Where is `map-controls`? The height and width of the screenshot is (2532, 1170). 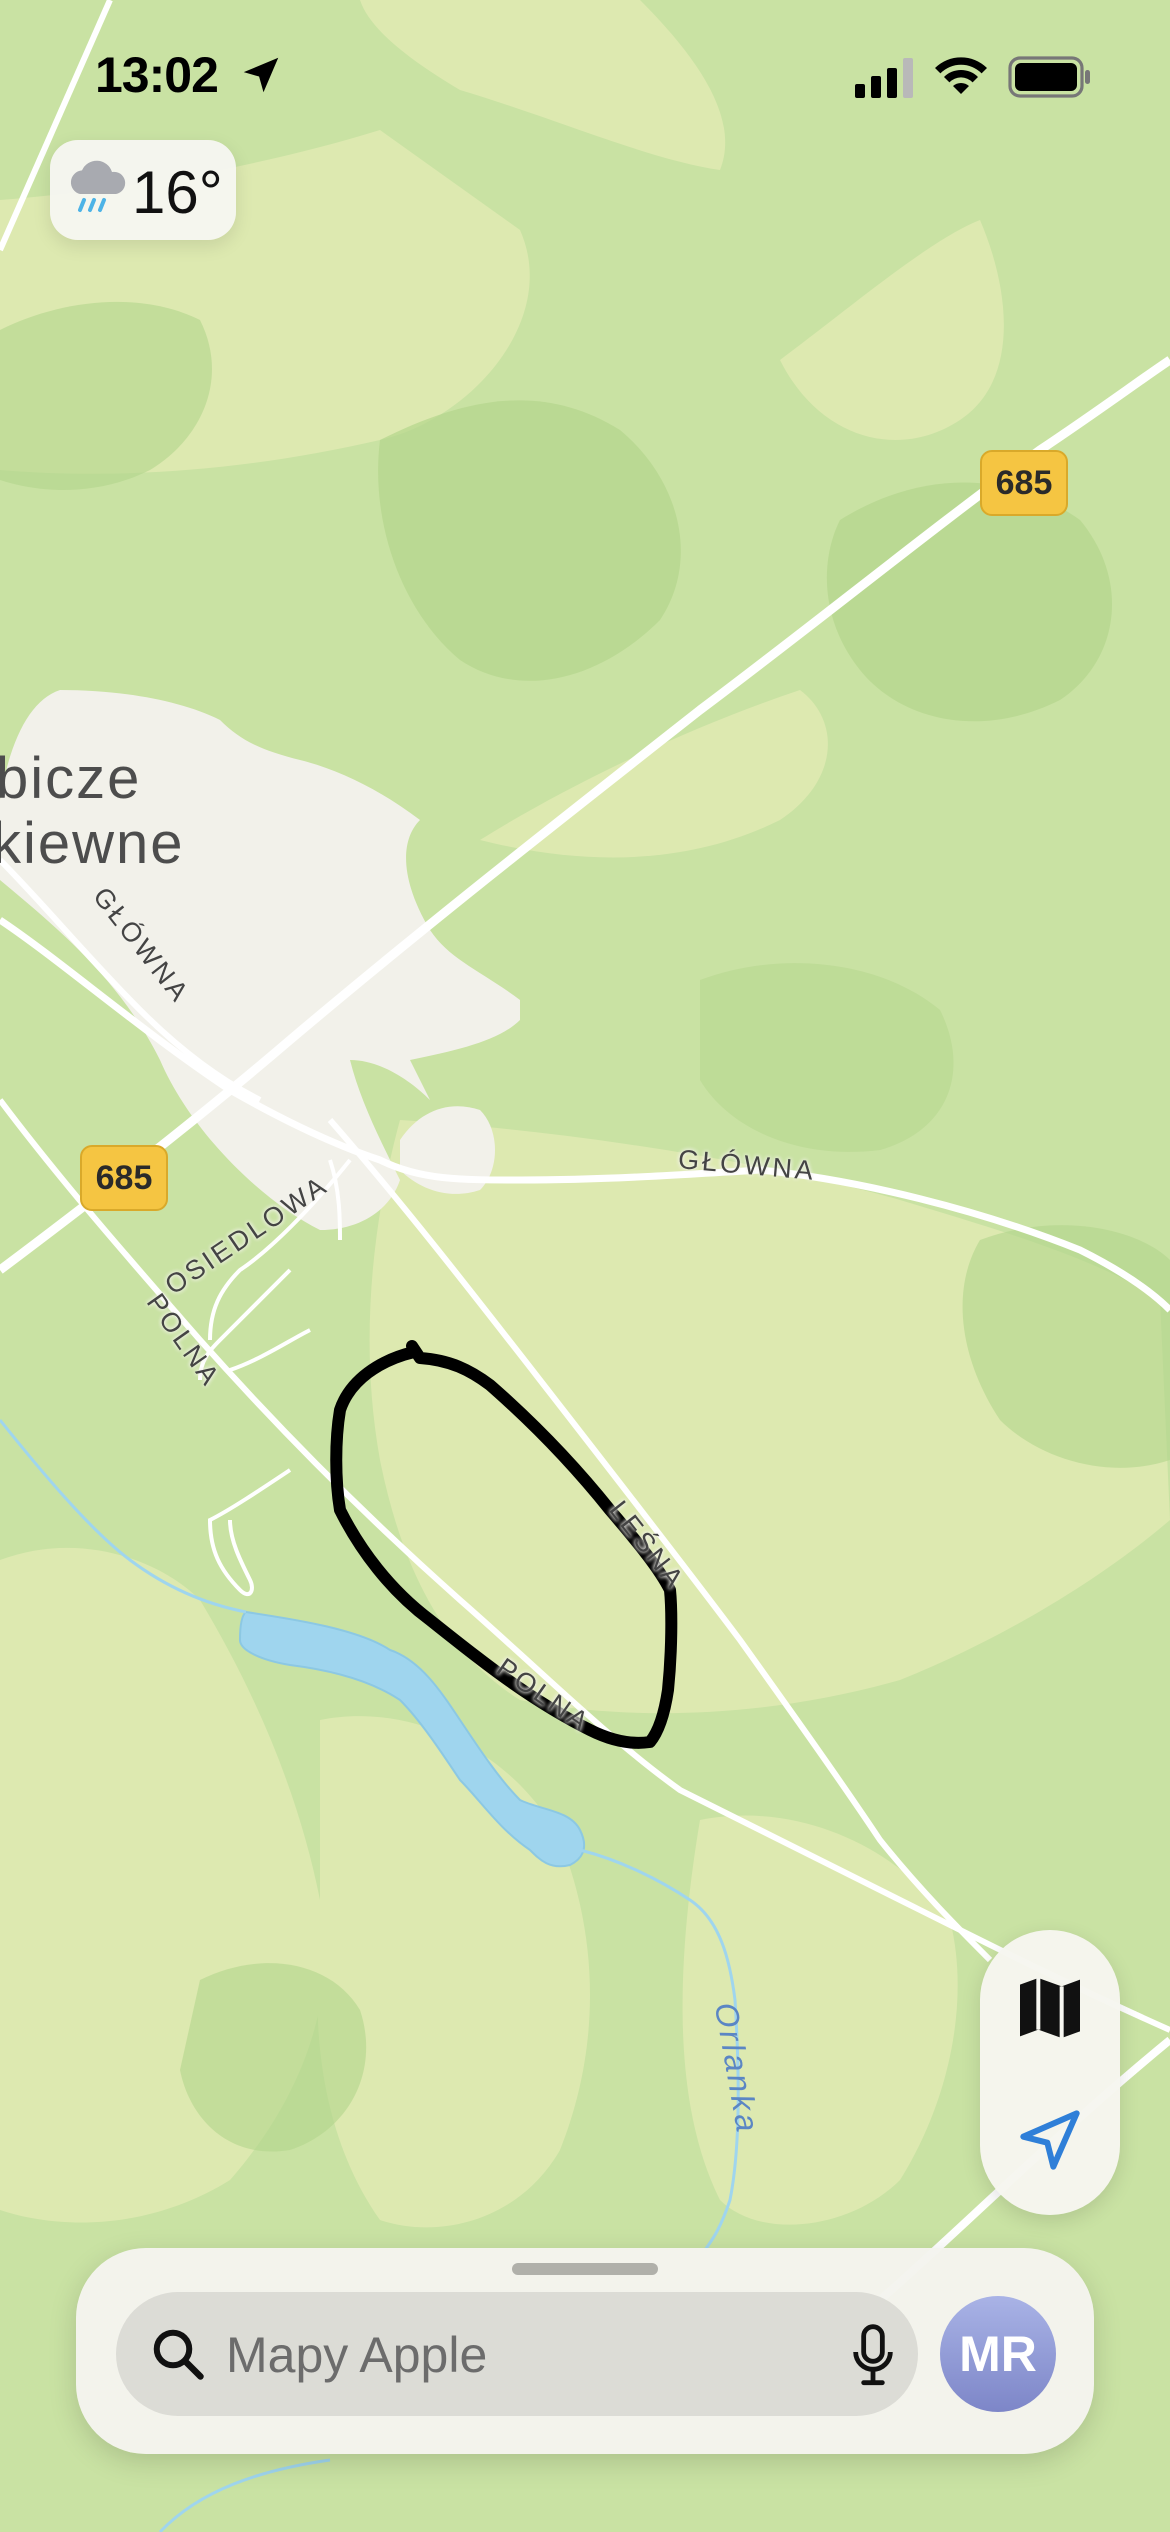 map-controls is located at coordinates (1050, 2072).